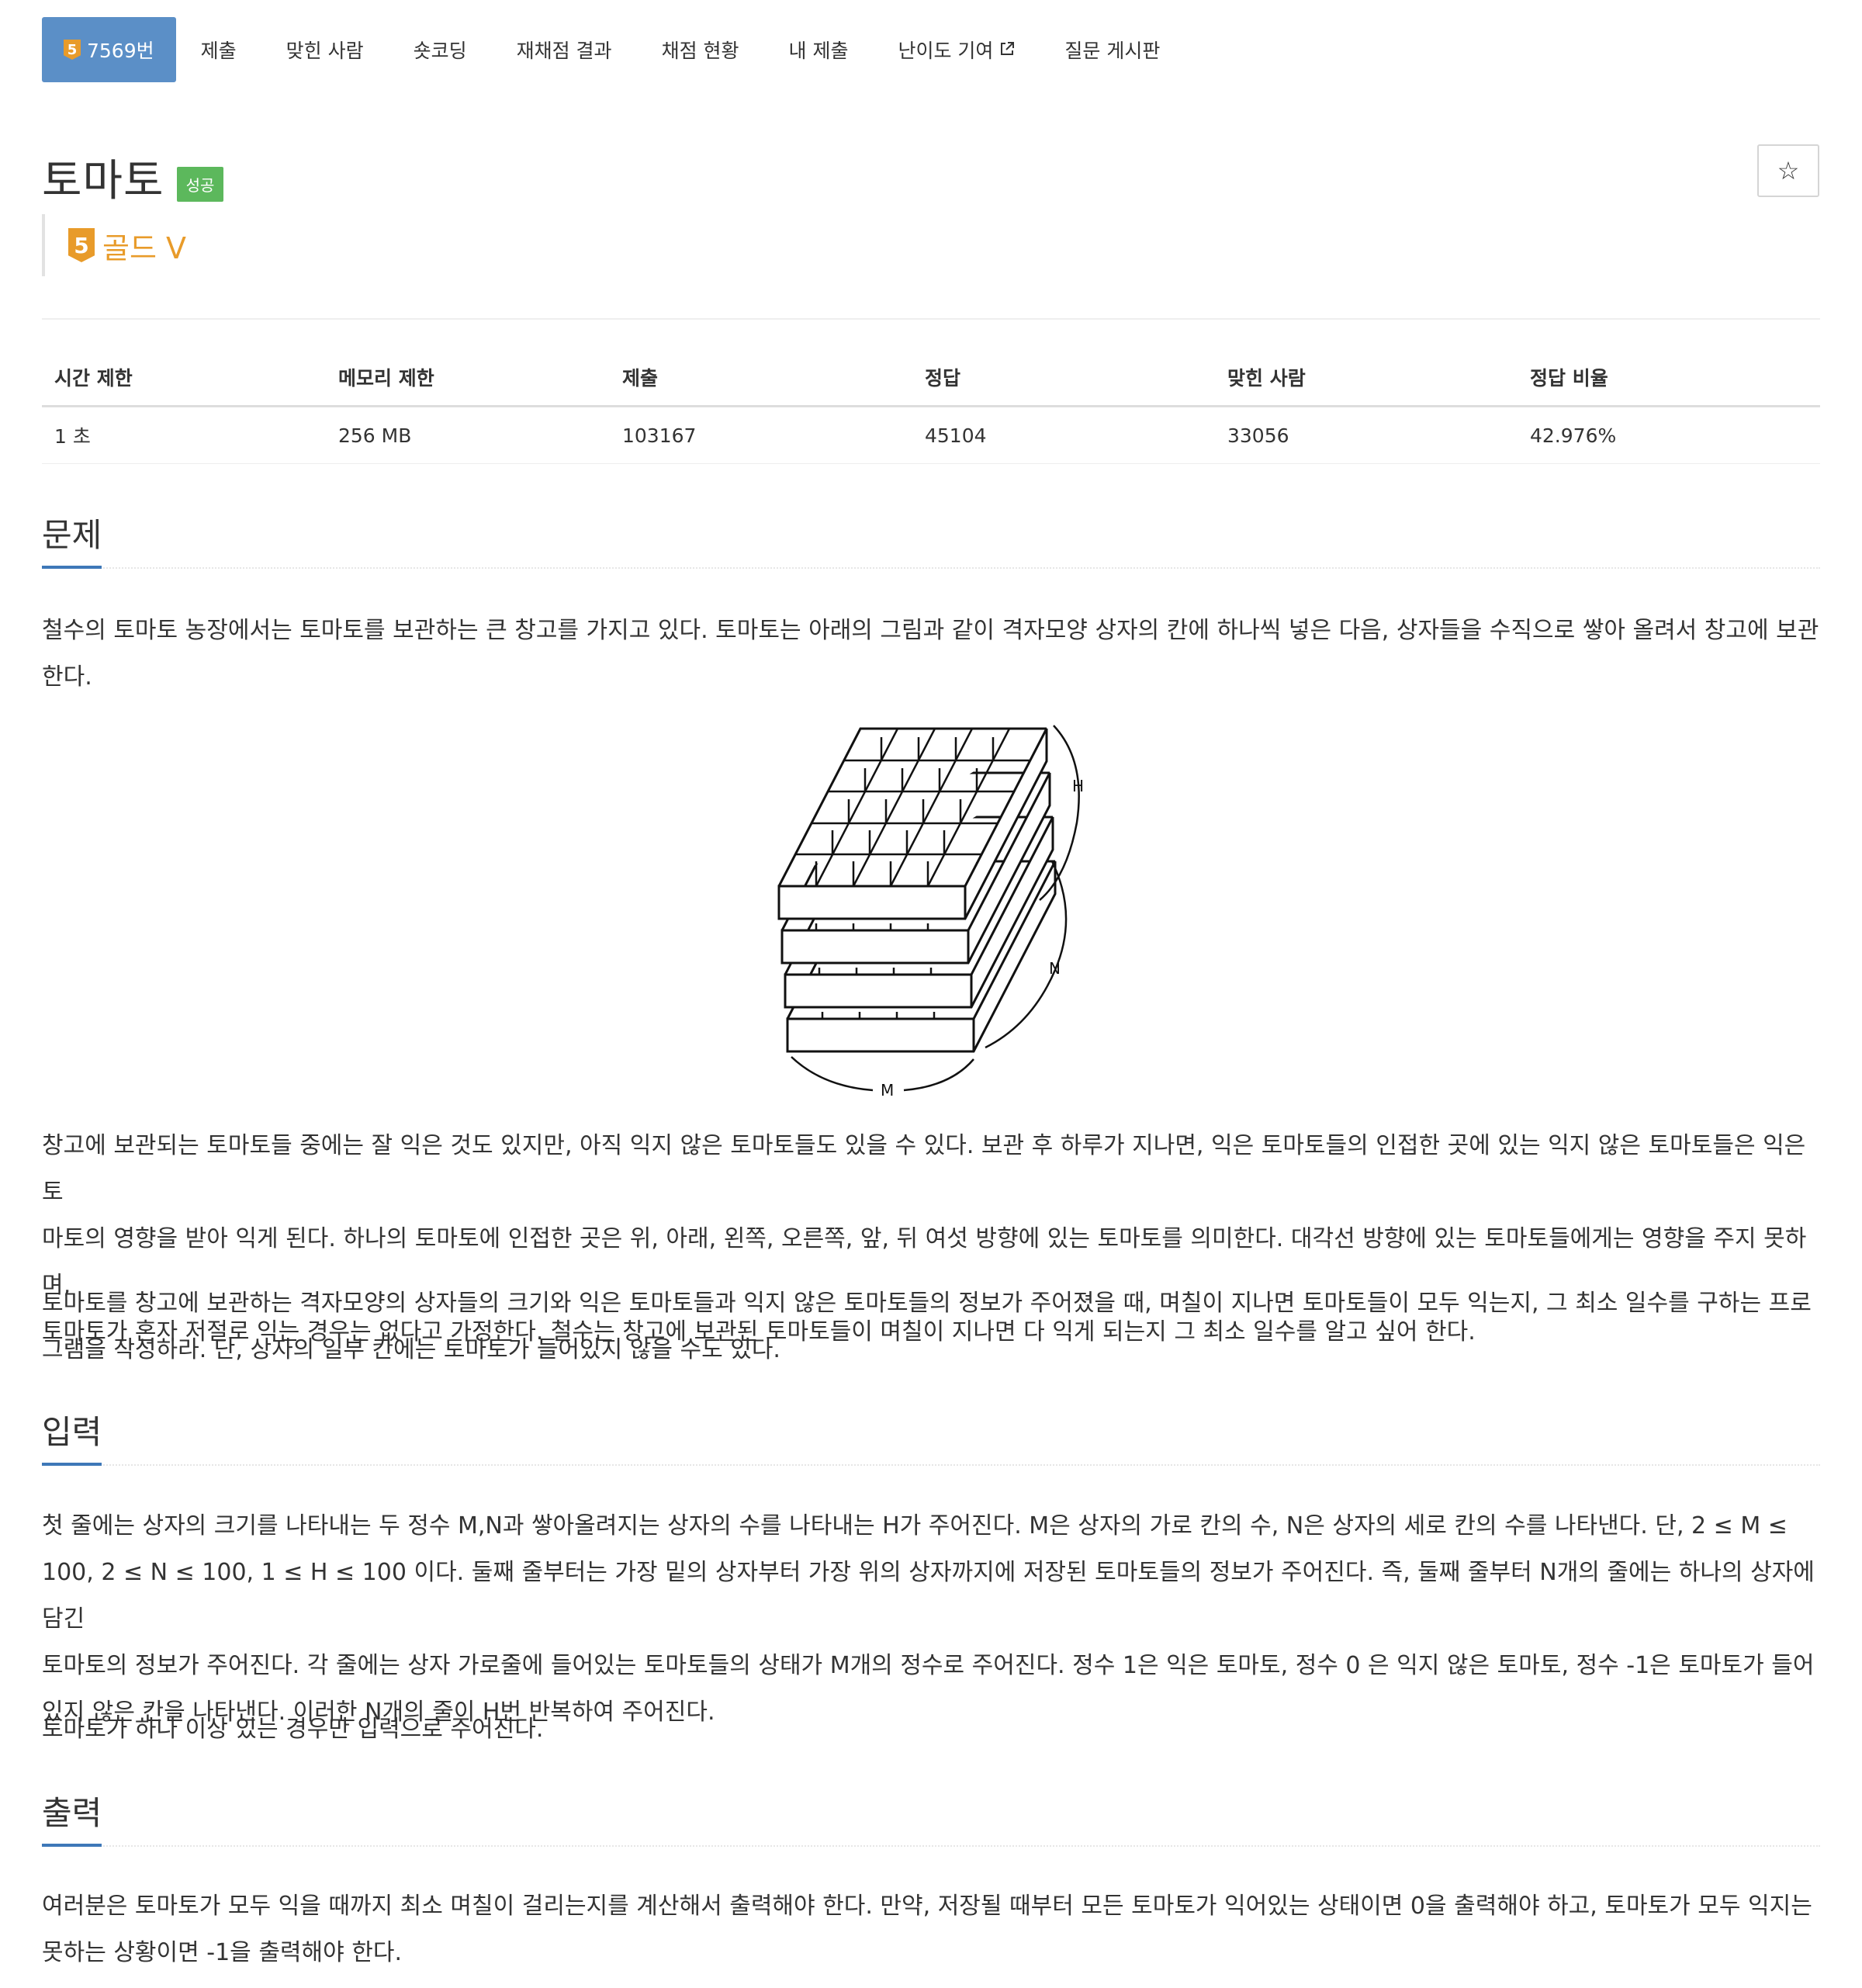 The width and height of the screenshot is (1862, 1988). What do you see at coordinates (200, 184) in the screenshot?
I see `status-badge: 성공` at bounding box center [200, 184].